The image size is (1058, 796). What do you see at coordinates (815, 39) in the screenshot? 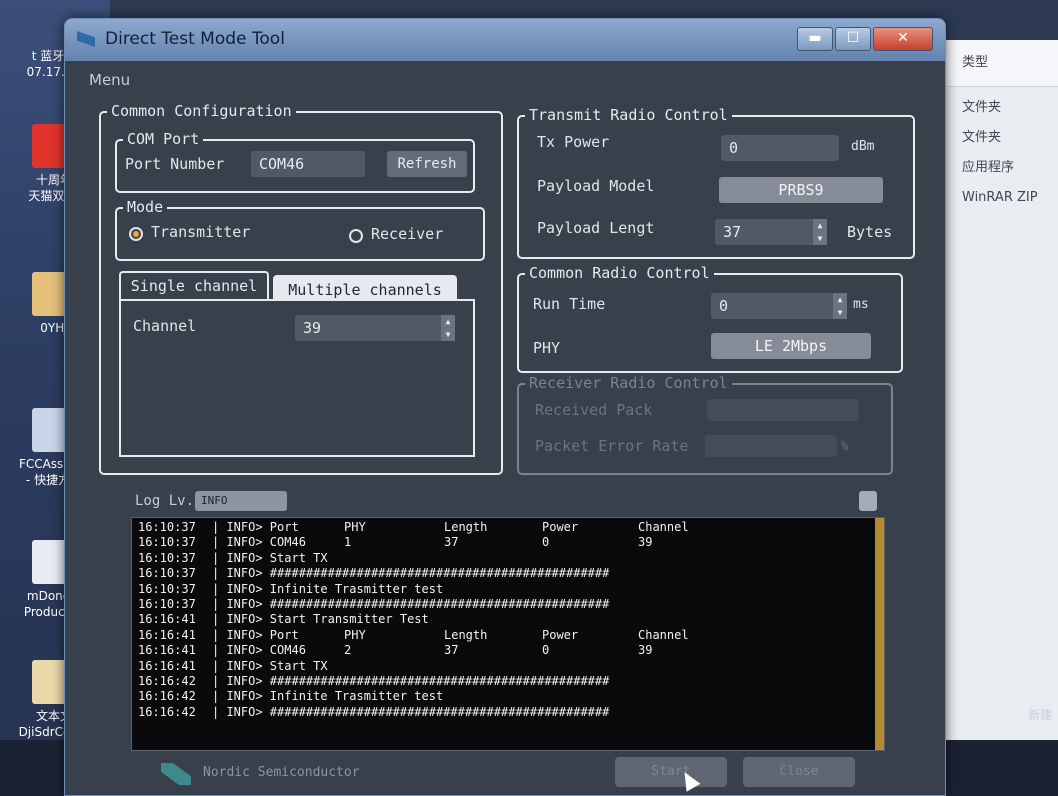
I see `minimize-button: ▬` at bounding box center [815, 39].